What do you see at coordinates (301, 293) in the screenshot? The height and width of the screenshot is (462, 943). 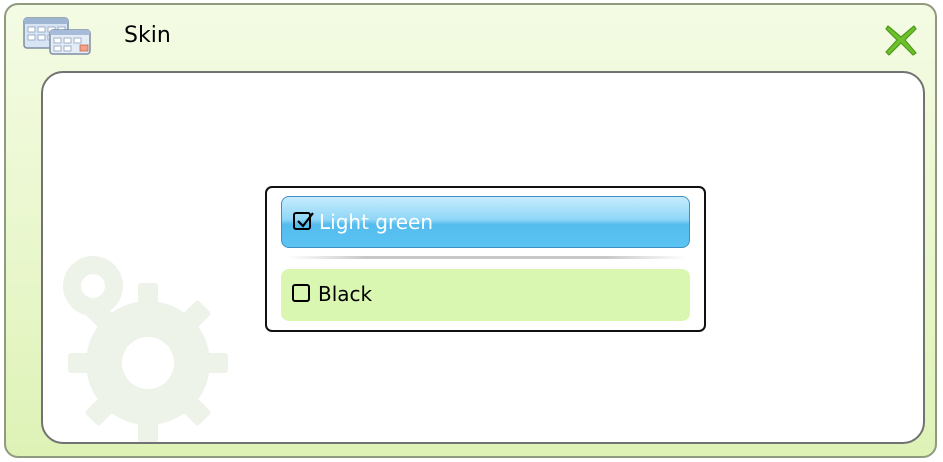 I see `unchecked-checkbox-icon` at bounding box center [301, 293].